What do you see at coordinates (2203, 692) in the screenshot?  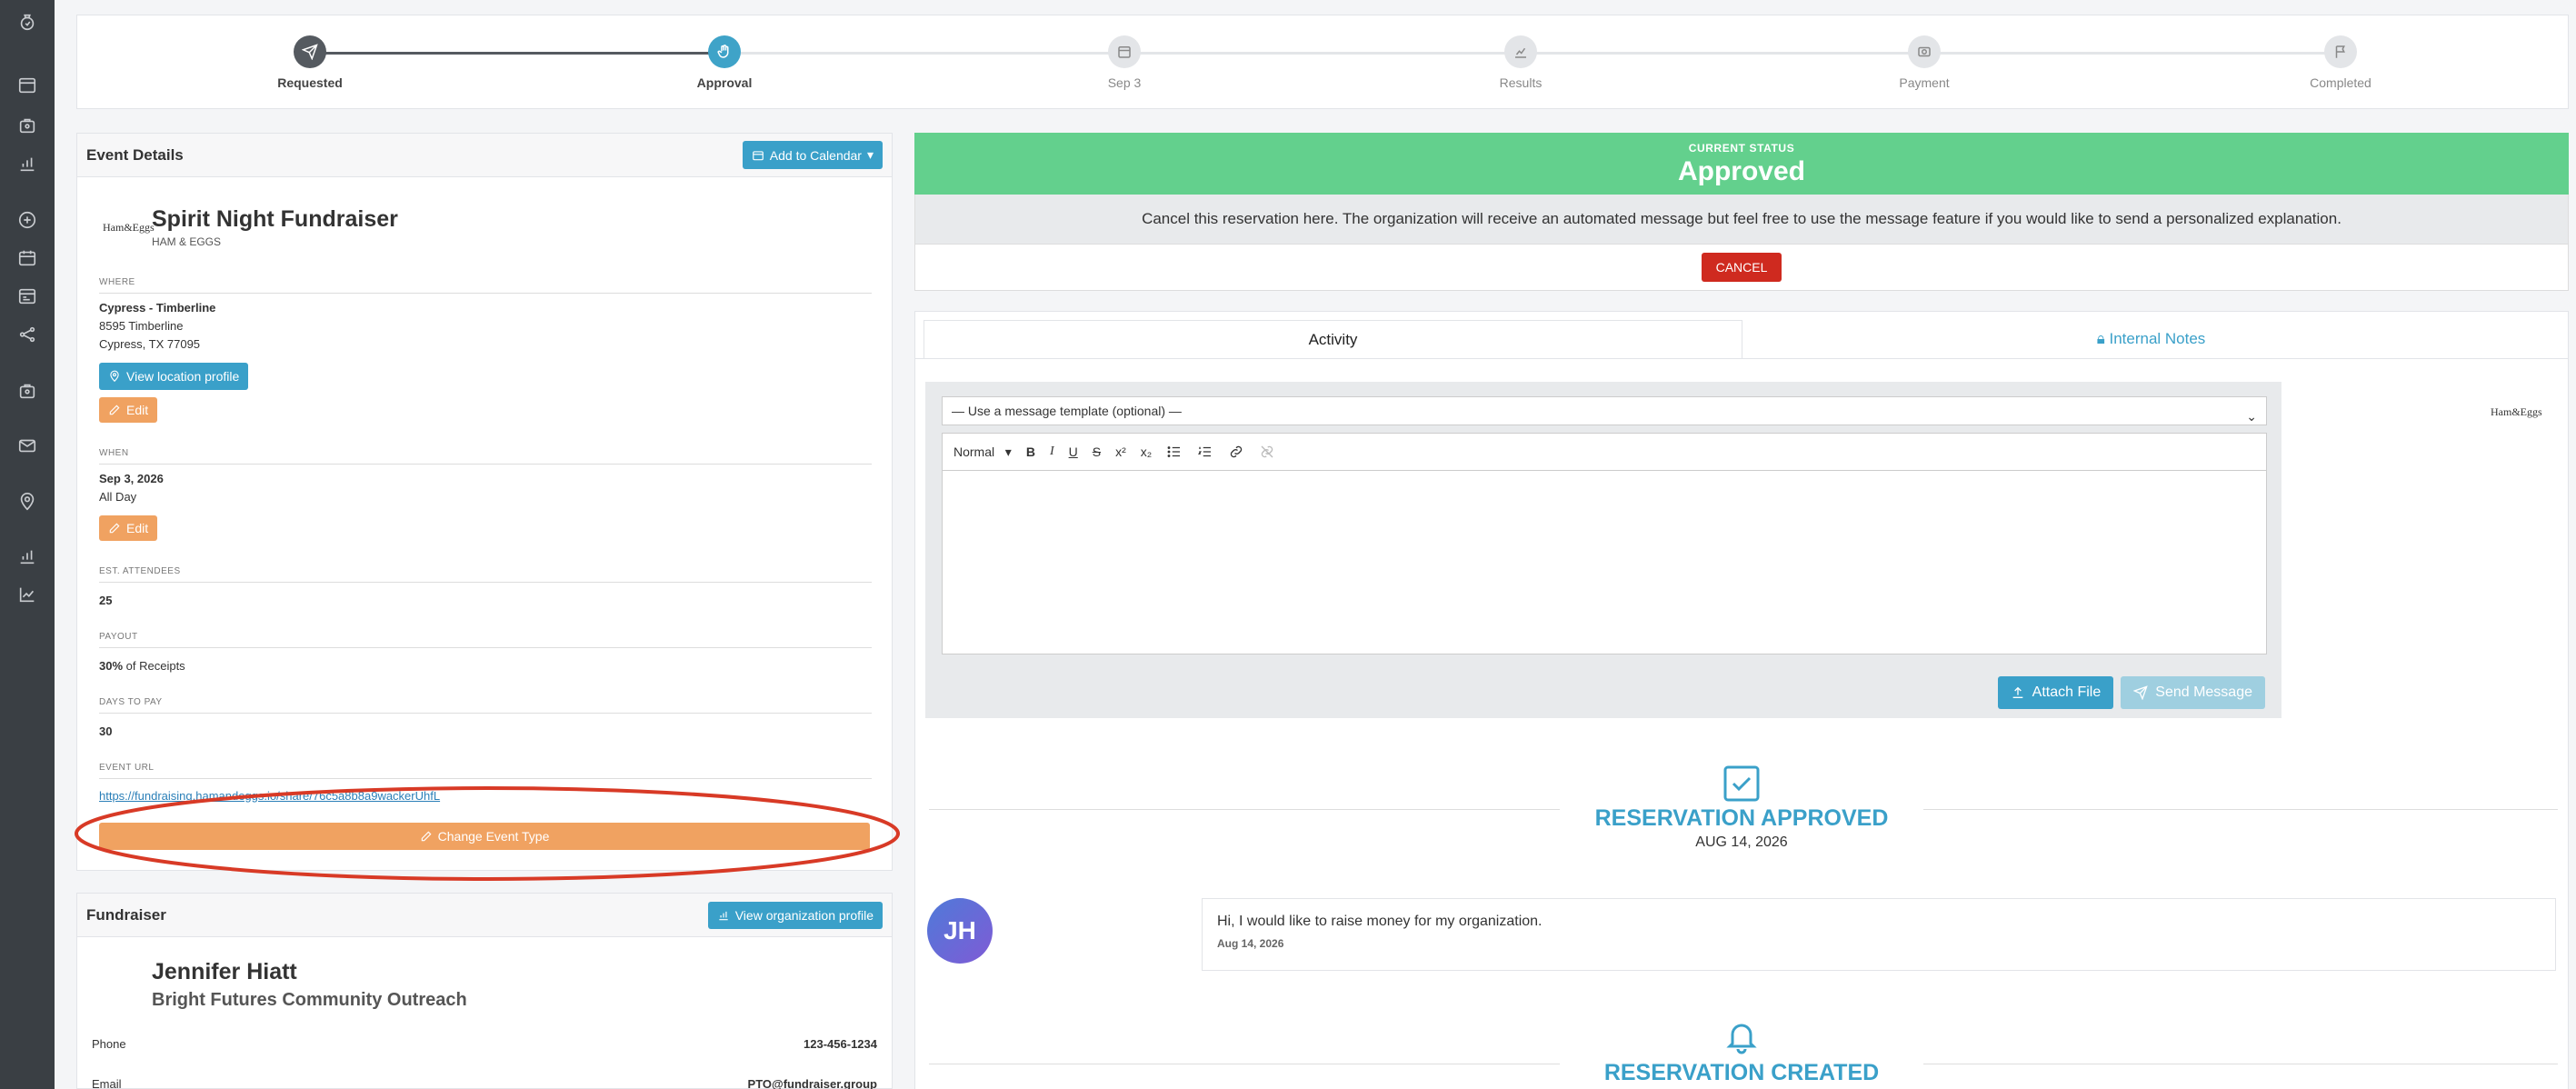 I see `send-message-label: Send Message` at bounding box center [2203, 692].